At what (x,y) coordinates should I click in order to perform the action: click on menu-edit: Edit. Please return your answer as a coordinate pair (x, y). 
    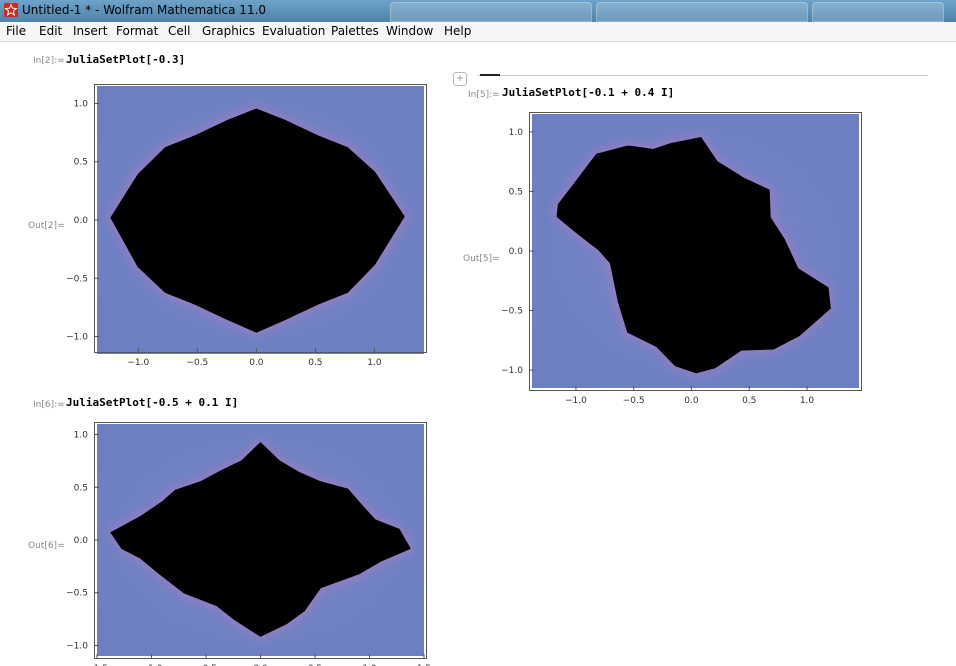
    Looking at the image, I should click on (50, 31).